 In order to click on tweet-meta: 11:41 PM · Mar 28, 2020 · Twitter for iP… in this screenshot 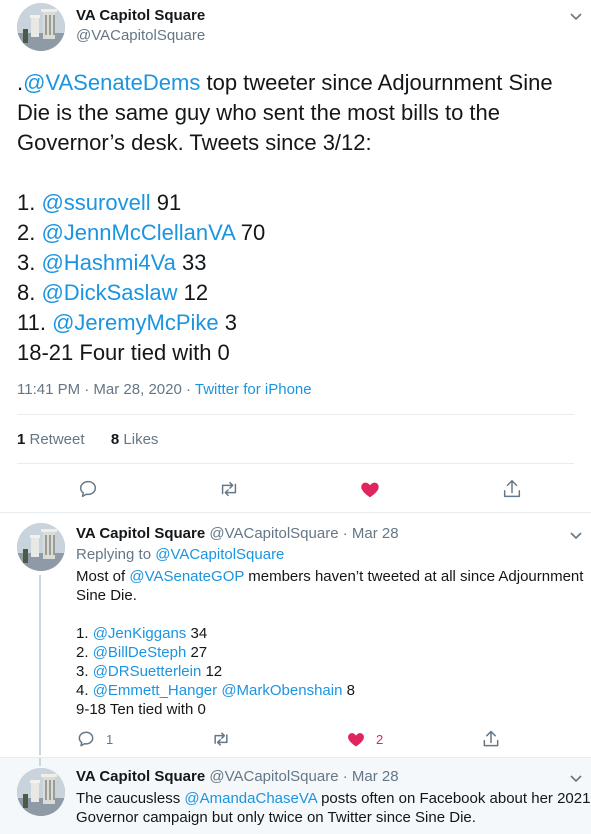, I will do `click(164, 389)`.